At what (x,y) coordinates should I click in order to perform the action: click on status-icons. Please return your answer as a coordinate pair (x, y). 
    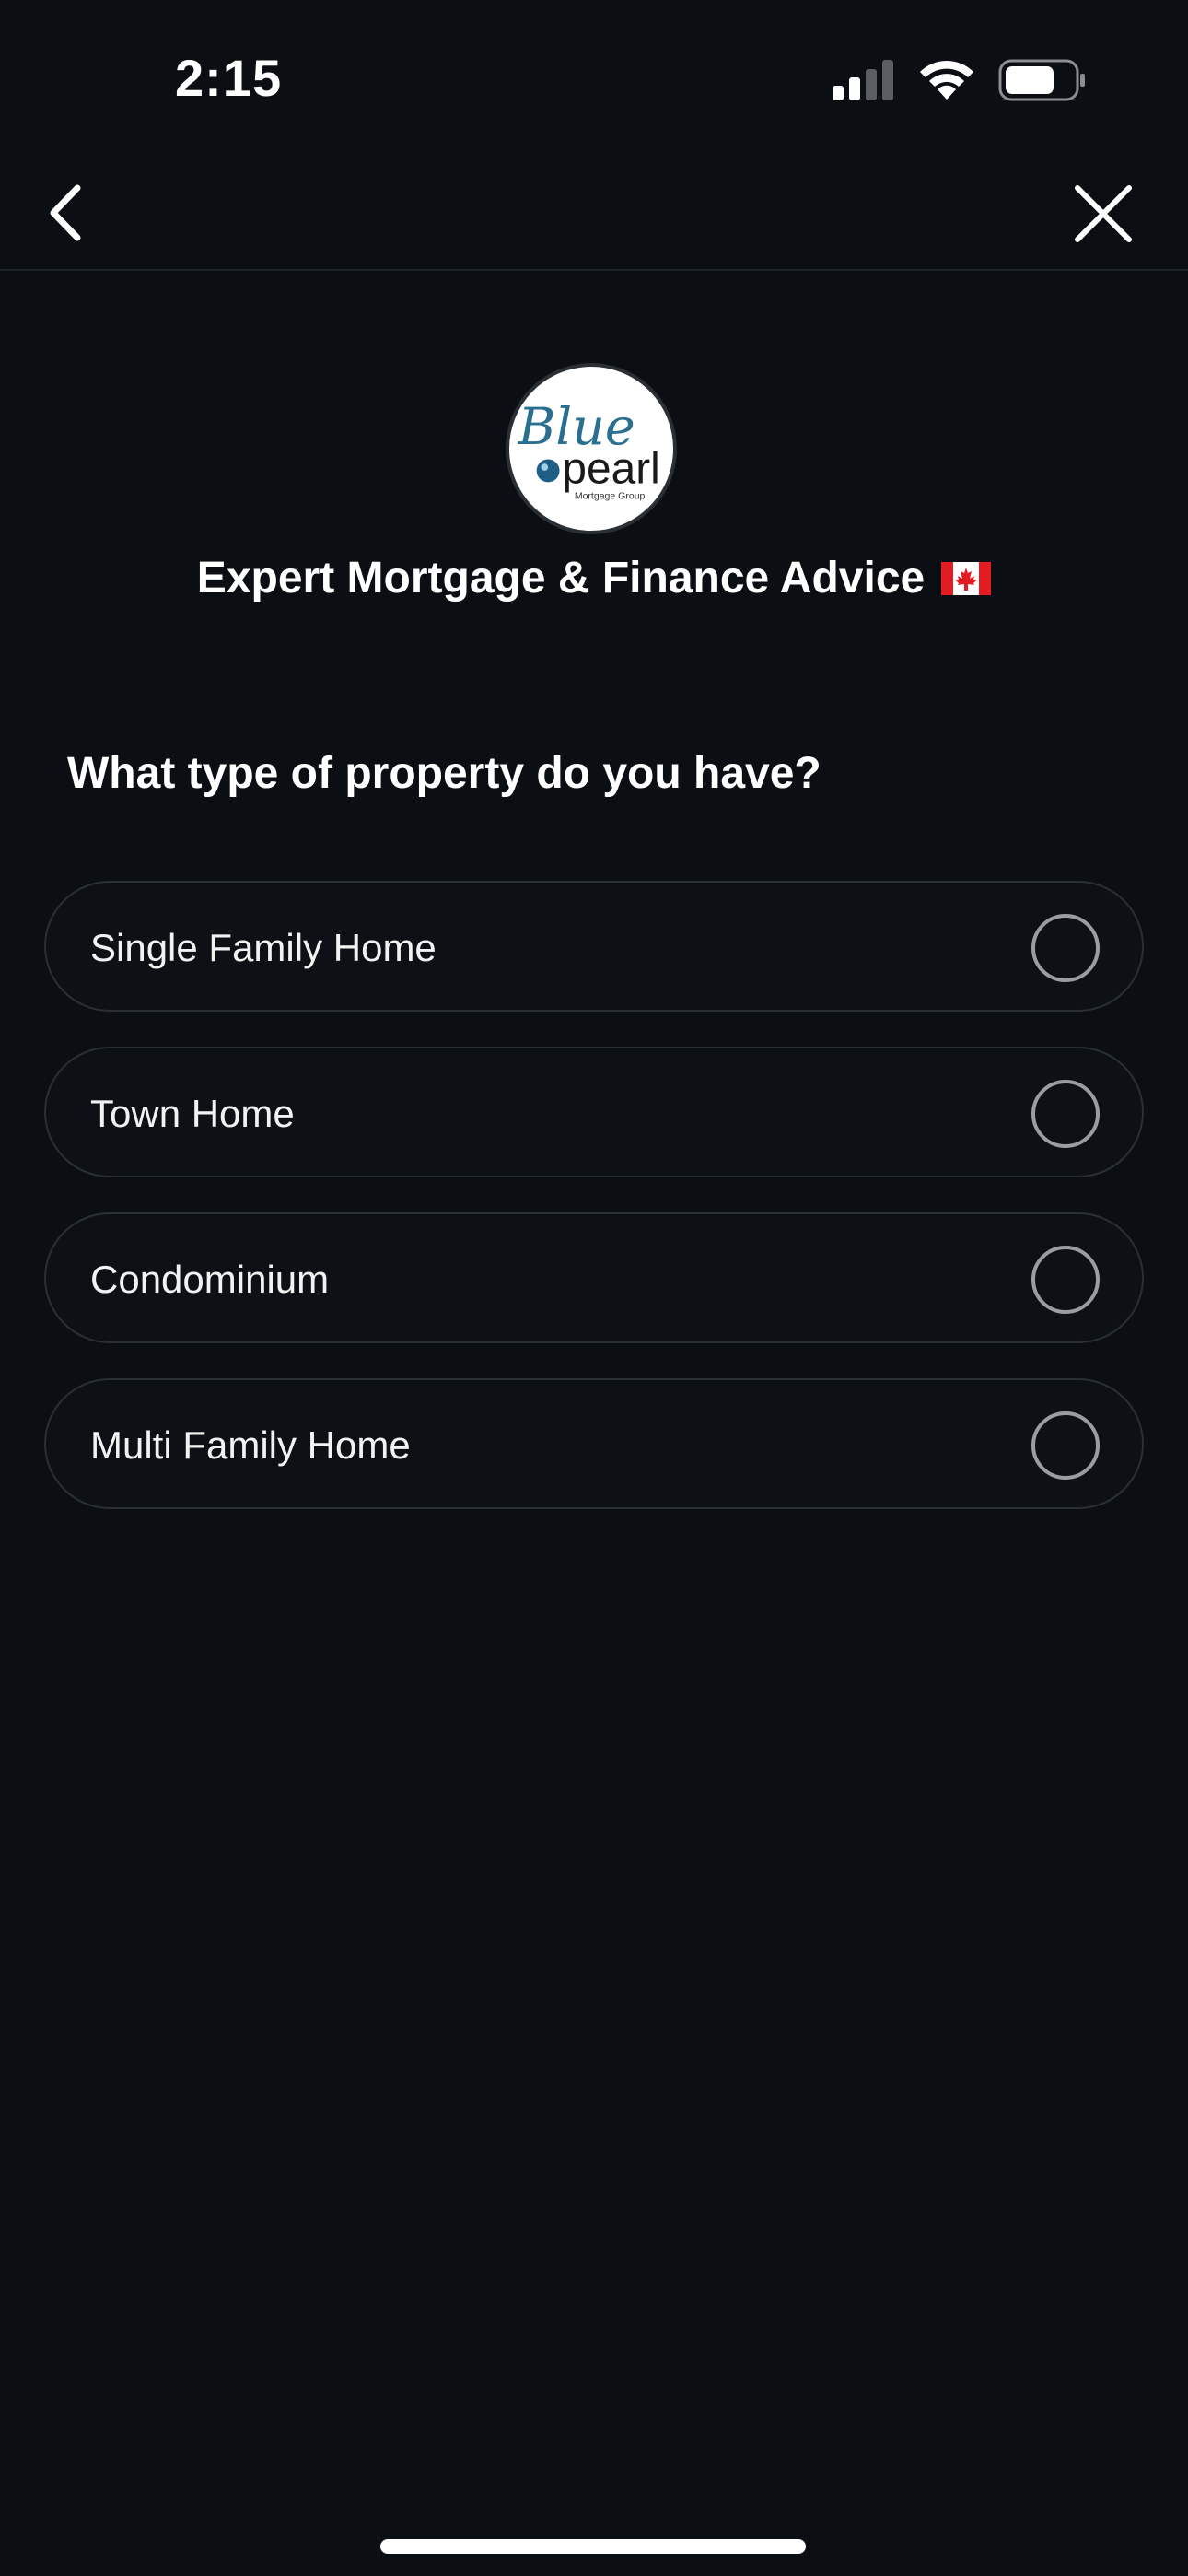
    Looking at the image, I should click on (960, 80).